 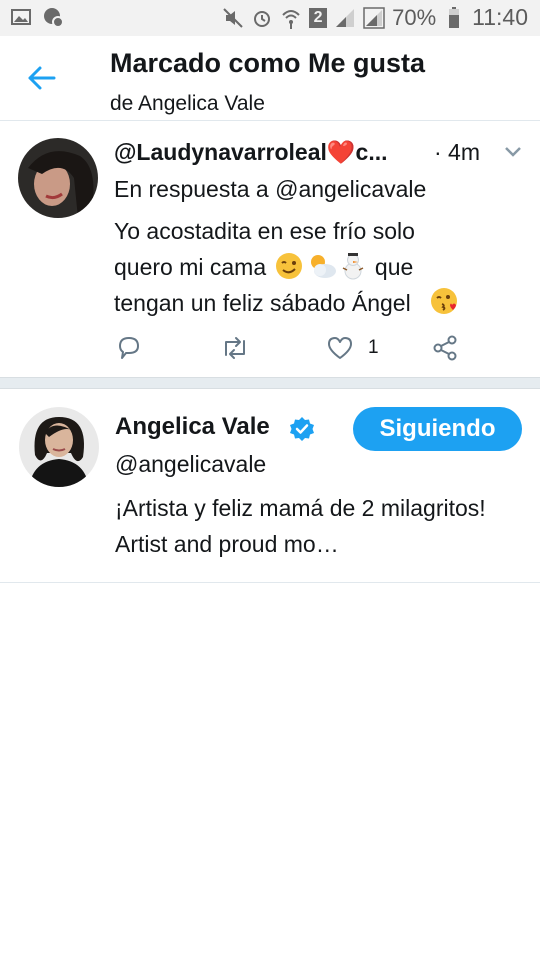 What do you see at coordinates (287, 349) in the screenshot?
I see `tweet-actions: 1` at bounding box center [287, 349].